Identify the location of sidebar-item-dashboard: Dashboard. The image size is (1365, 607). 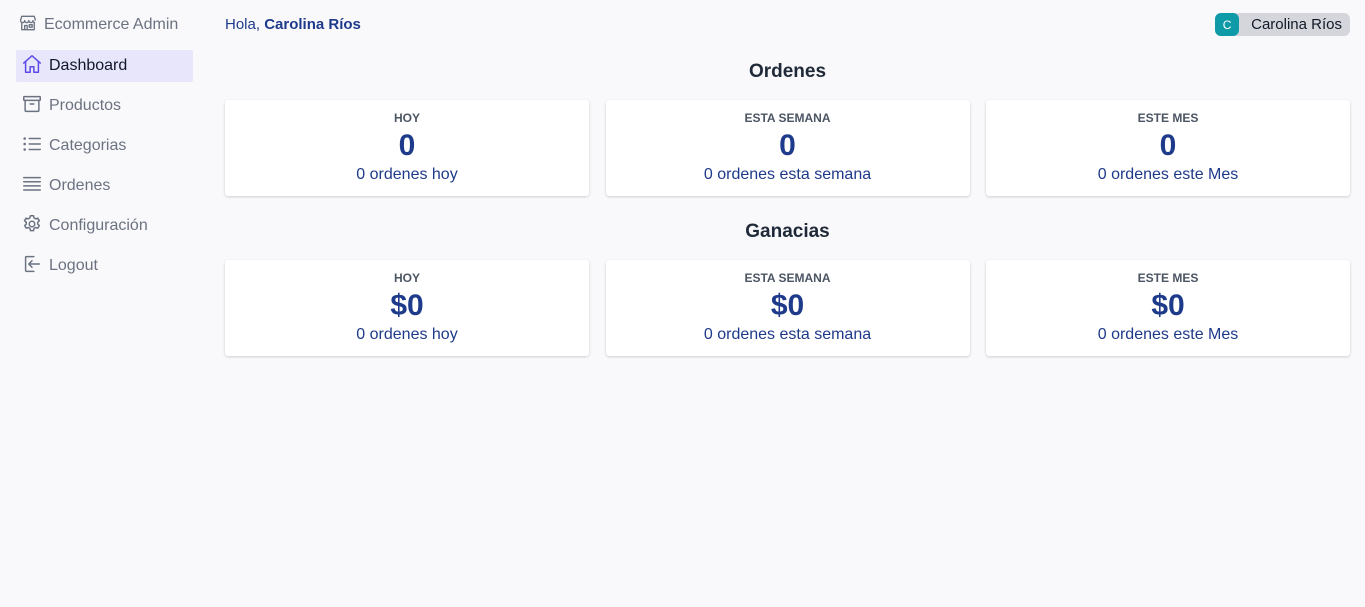
(104, 66).